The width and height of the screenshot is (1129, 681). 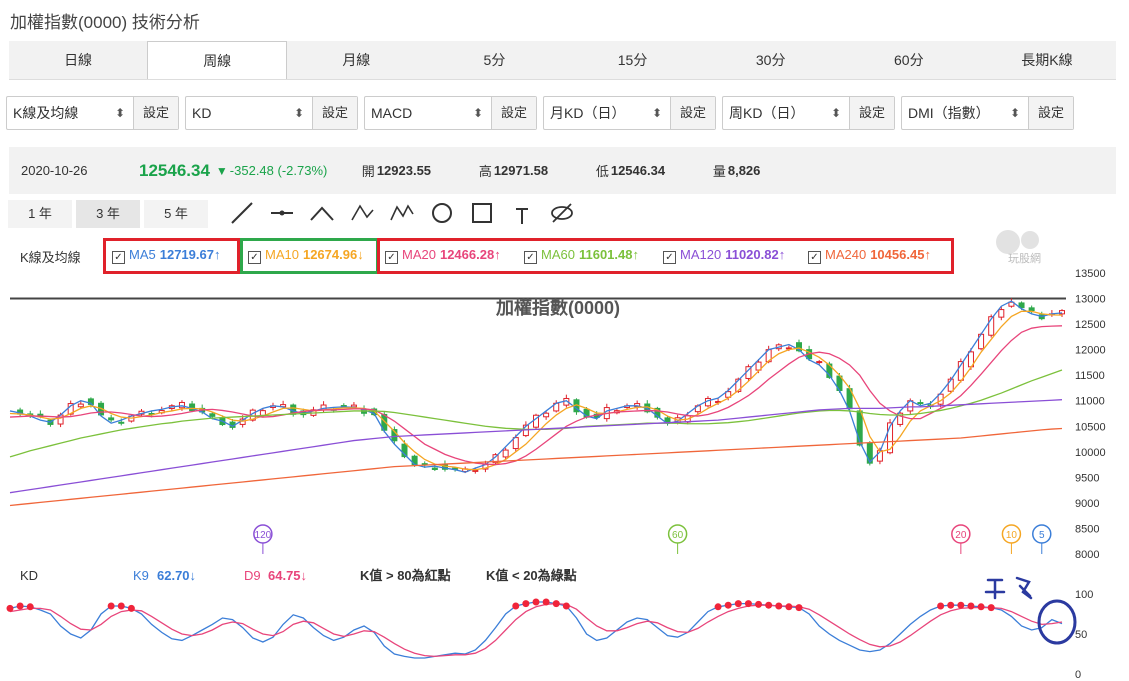 I want to click on angle-tool-icon, so click(x=322, y=214).